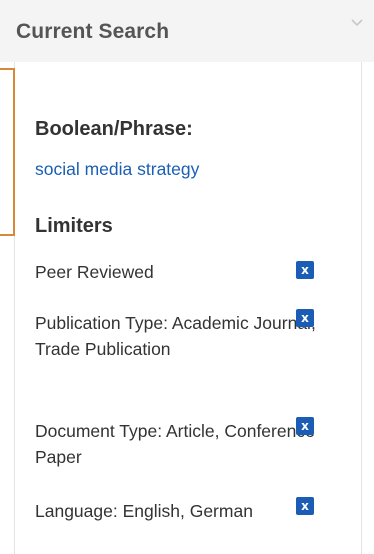 The width and height of the screenshot is (374, 554). What do you see at coordinates (175, 444) in the screenshot?
I see `limiter-label: Document Type: Article, Conference Paper` at bounding box center [175, 444].